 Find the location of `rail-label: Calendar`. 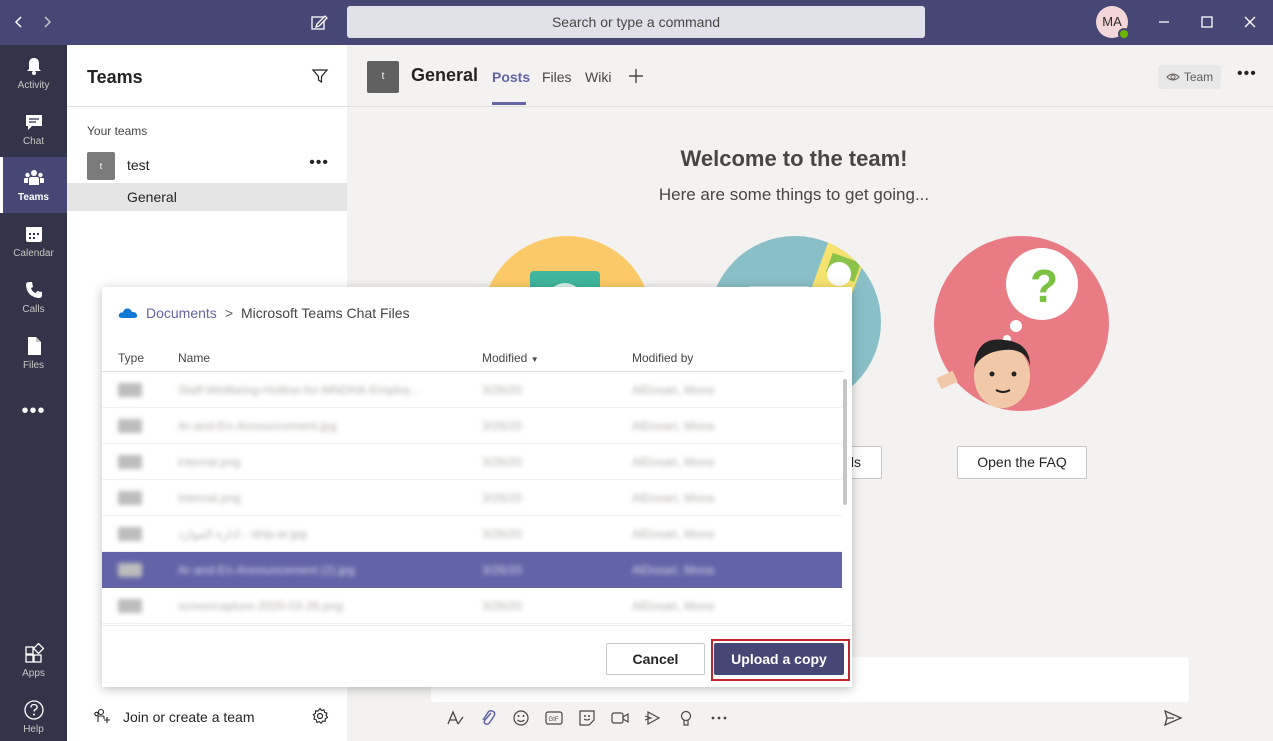

rail-label: Calendar is located at coordinates (33, 253).